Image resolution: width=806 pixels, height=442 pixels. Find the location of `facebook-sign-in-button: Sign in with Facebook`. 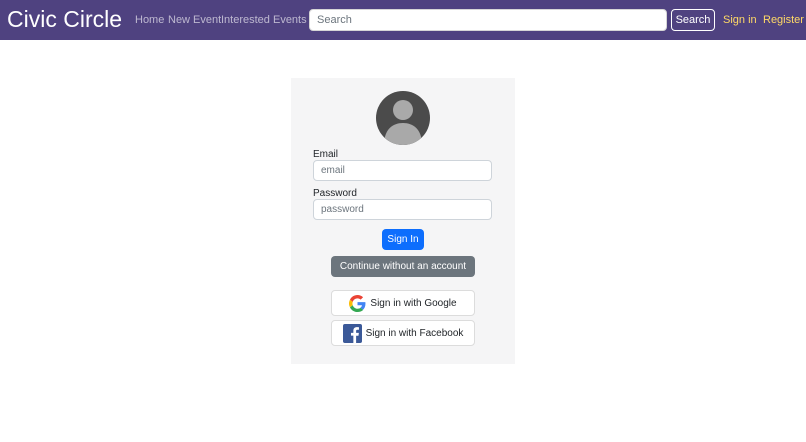

facebook-sign-in-button: Sign in with Facebook is located at coordinates (403, 333).